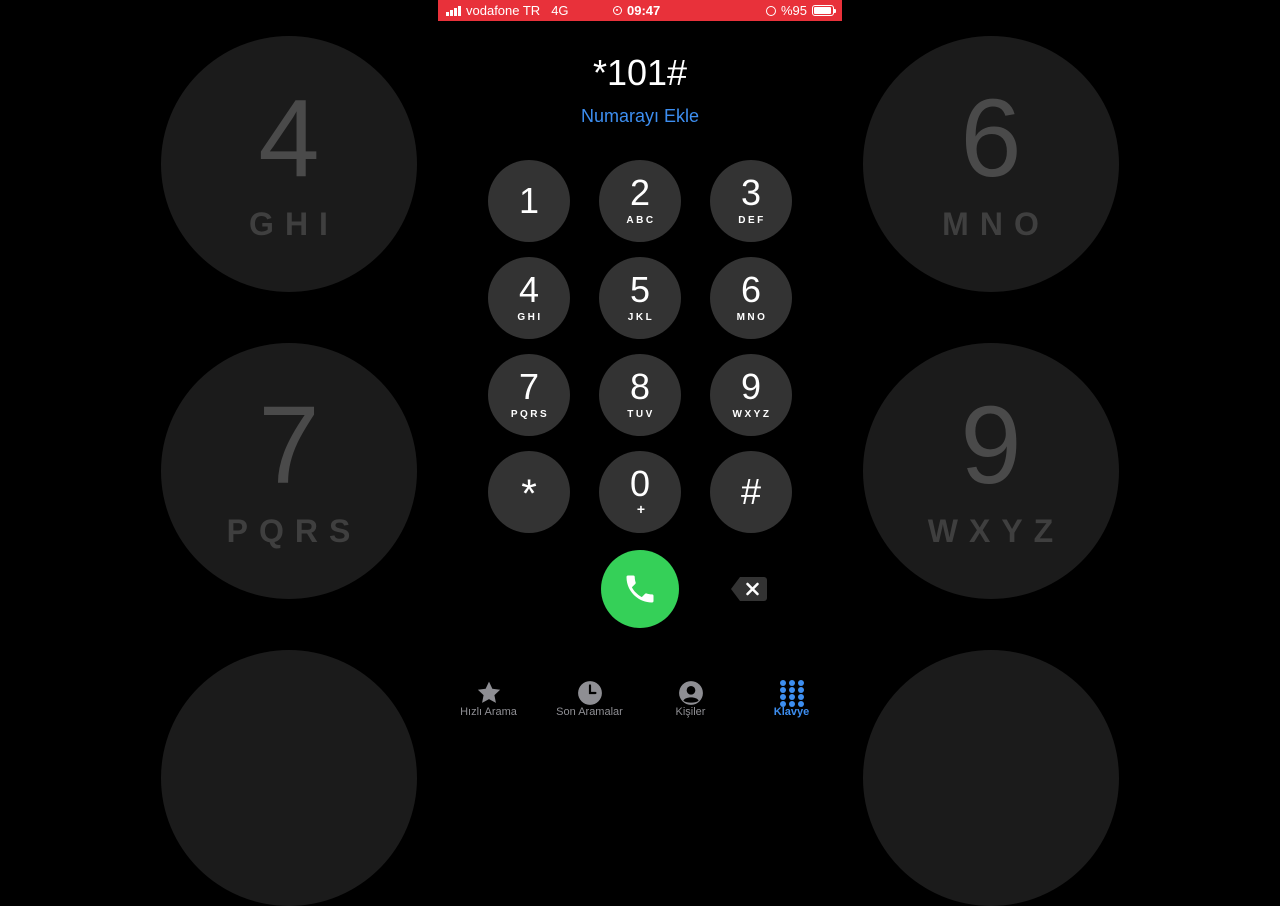  I want to click on key-5: 5 JKL, so click(640, 298).